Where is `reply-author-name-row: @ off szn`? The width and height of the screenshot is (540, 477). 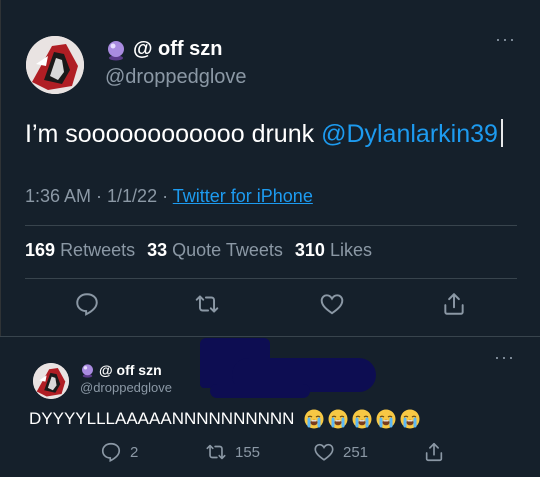
reply-author-name-row: @ off szn is located at coordinates (121, 370).